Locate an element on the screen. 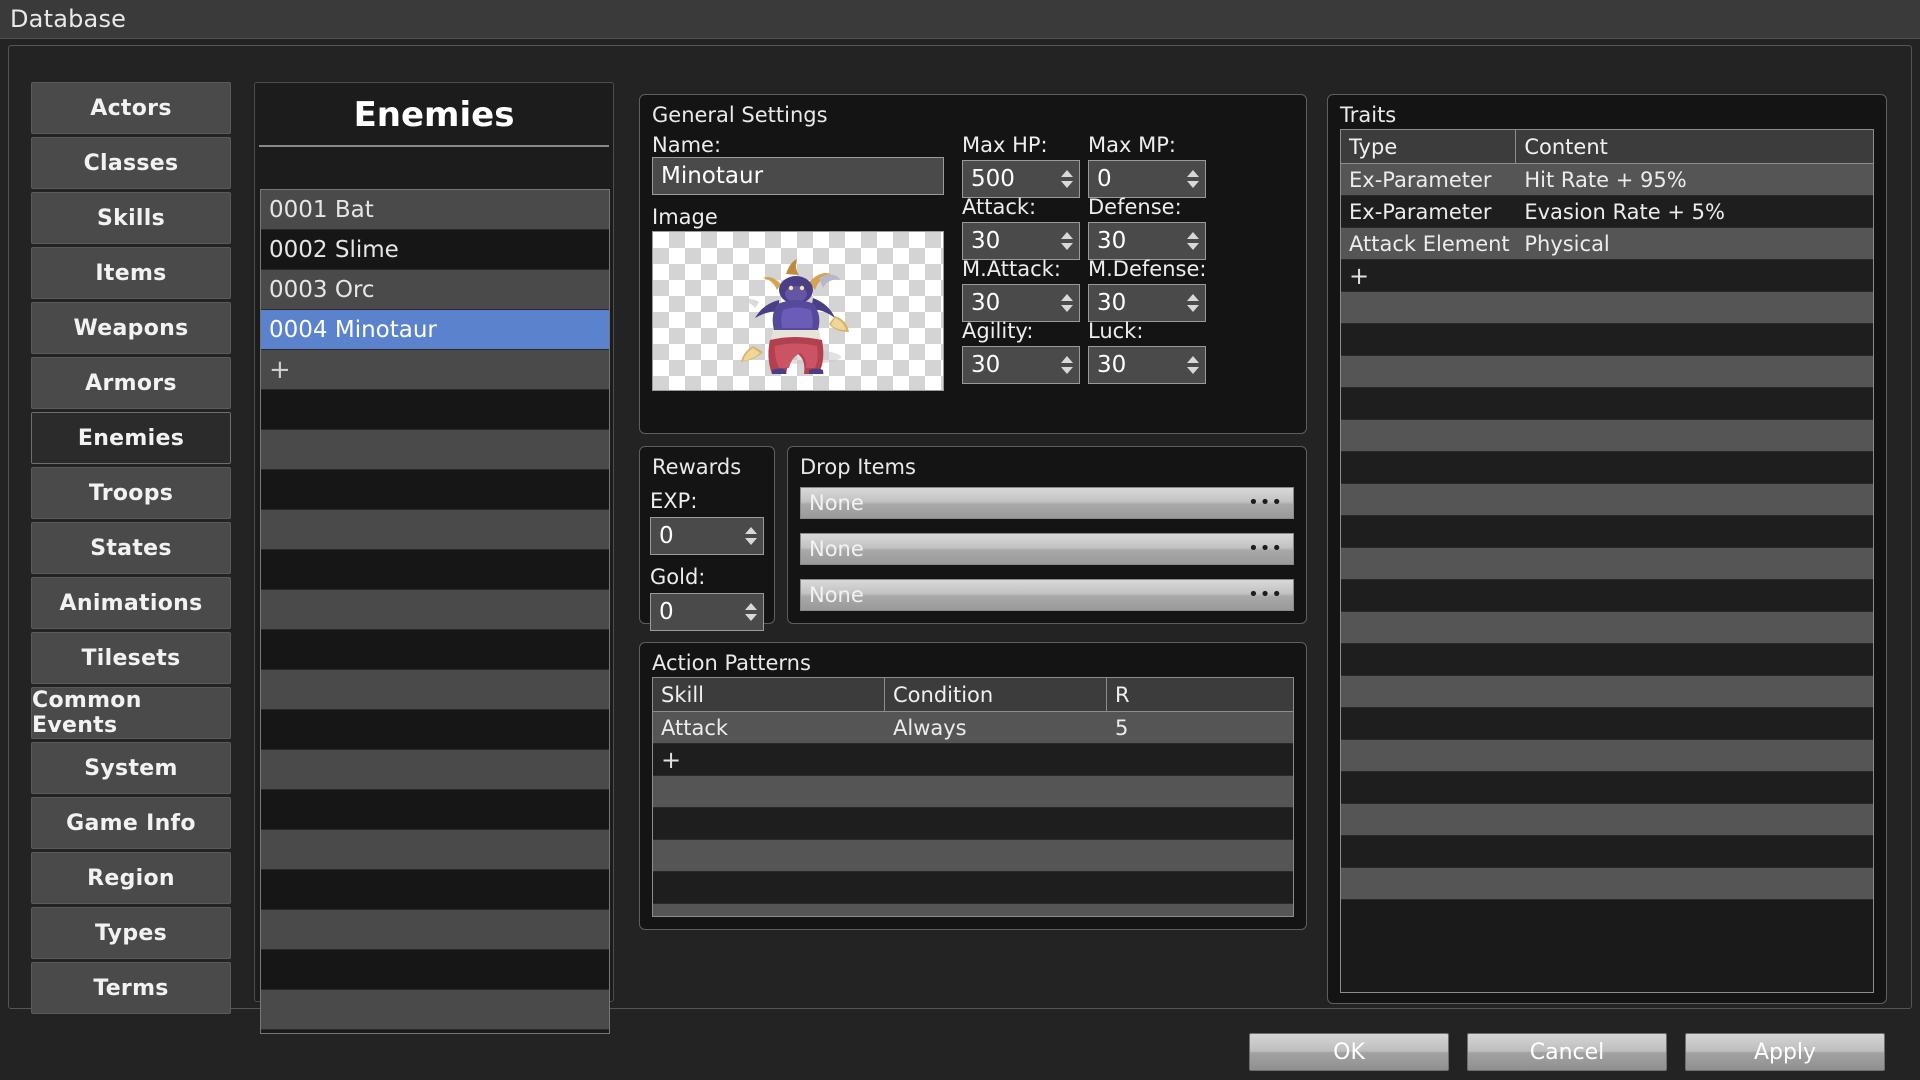  stat-spinner-defense: 30 is located at coordinates (1147, 241).